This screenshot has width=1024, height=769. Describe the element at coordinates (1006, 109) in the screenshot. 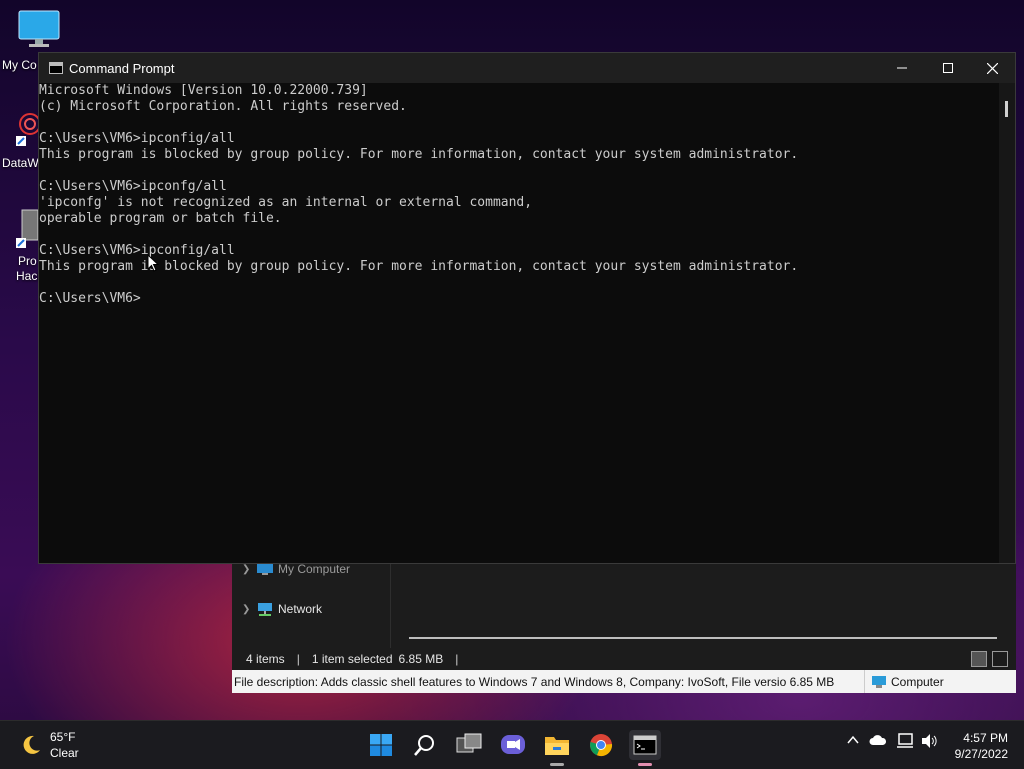

I see `scrollbar-thumb` at that location.